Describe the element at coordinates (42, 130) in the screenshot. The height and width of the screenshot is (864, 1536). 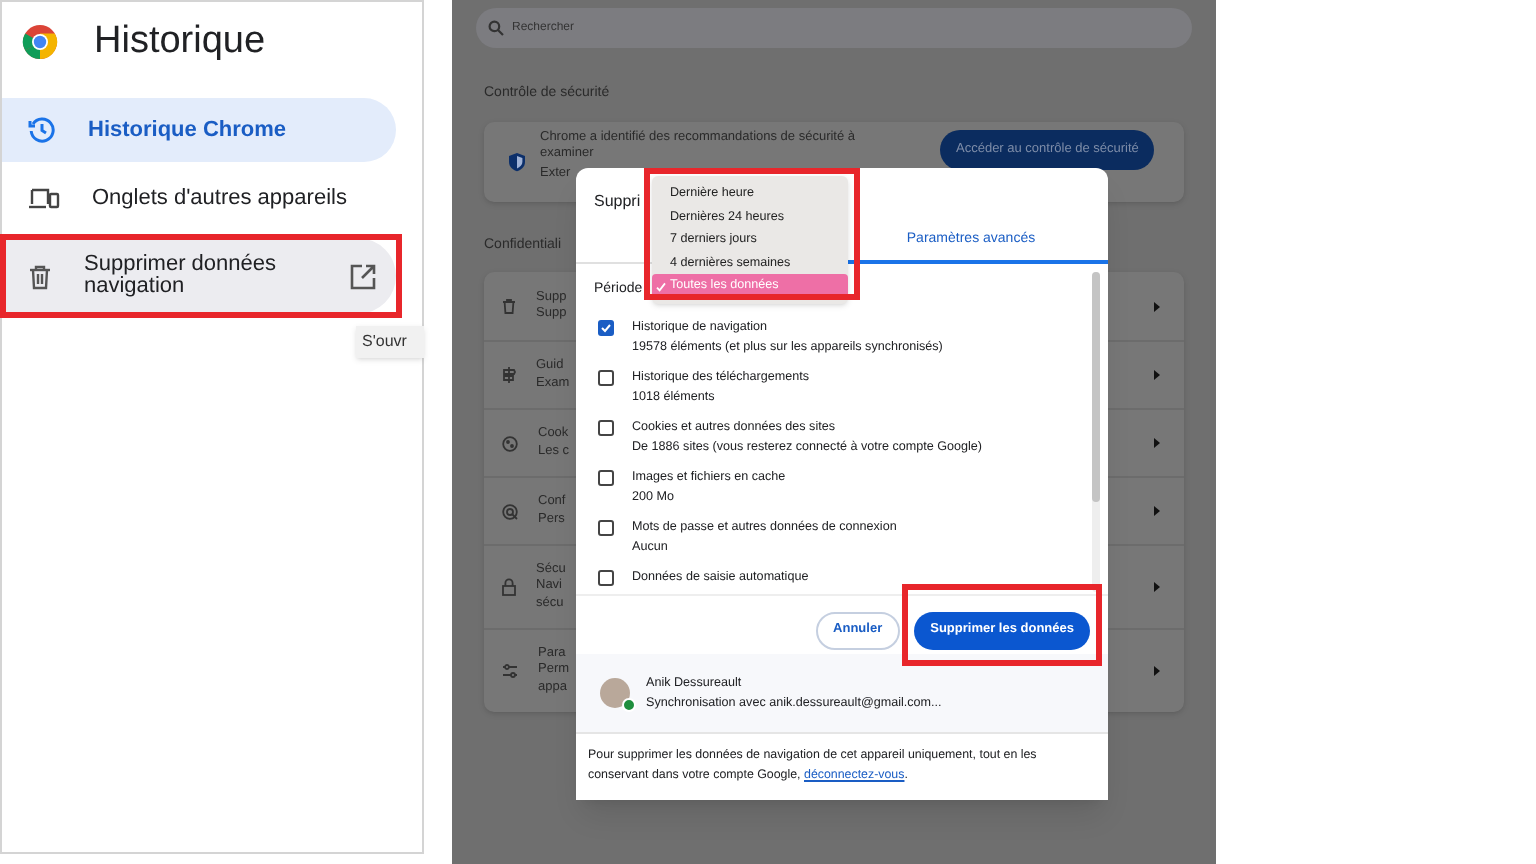
I see `history-icon` at that location.